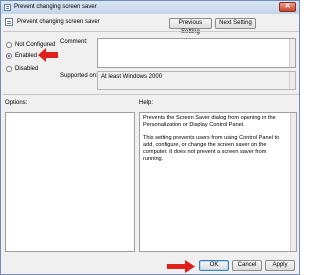 This screenshot has height=275, width=320. Describe the element at coordinates (196, 80) in the screenshot. I see `supported-on-field: At least Windows 2000` at that location.